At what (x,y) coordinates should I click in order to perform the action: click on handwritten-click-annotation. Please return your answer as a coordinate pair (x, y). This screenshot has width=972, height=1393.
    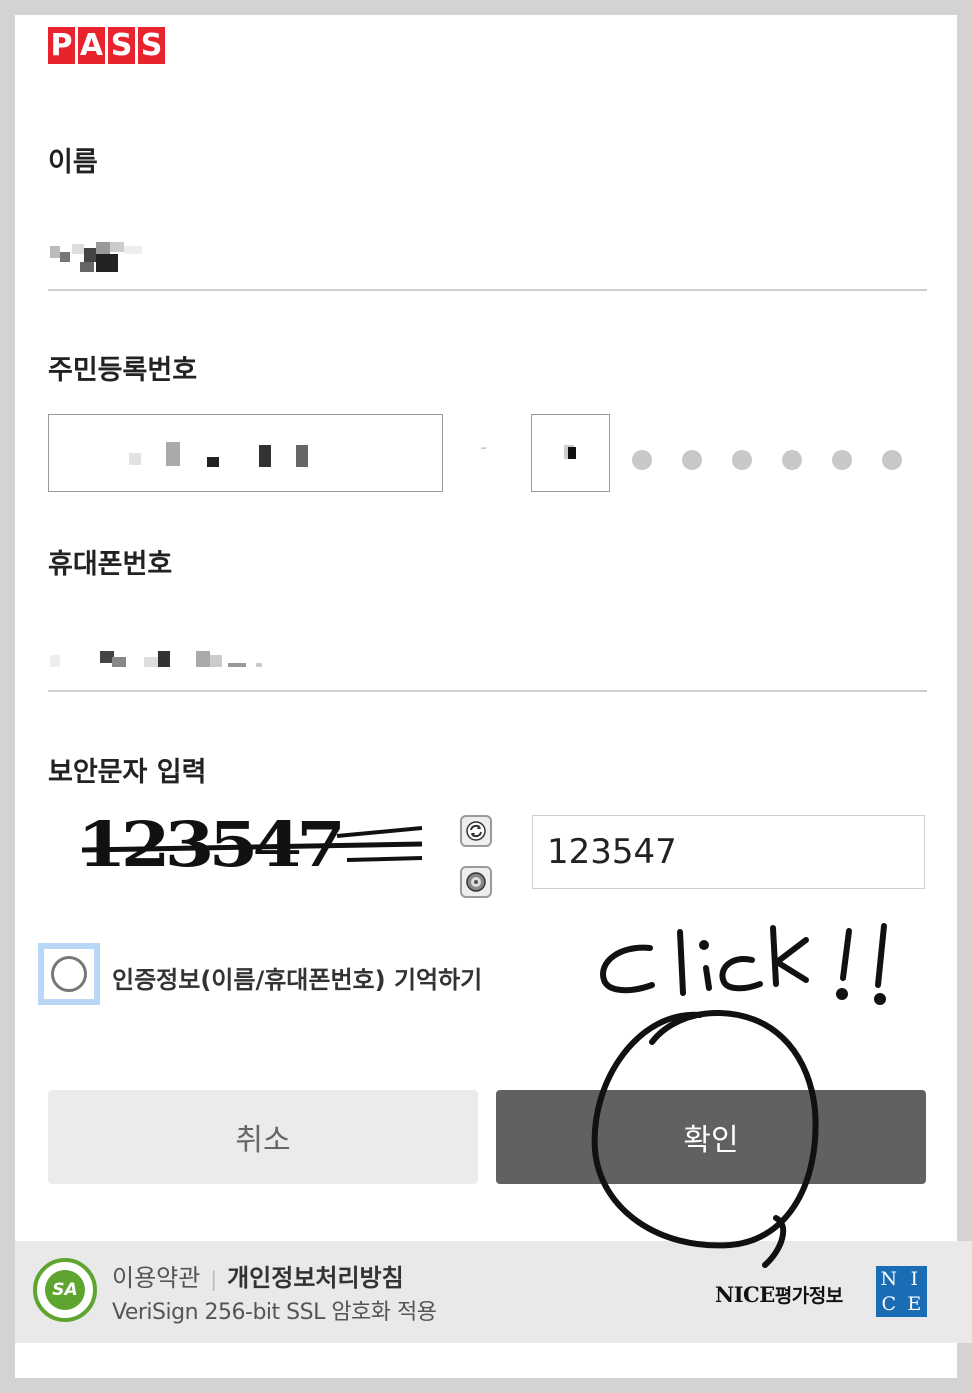
    Looking at the image, I should click on (739, 1095).